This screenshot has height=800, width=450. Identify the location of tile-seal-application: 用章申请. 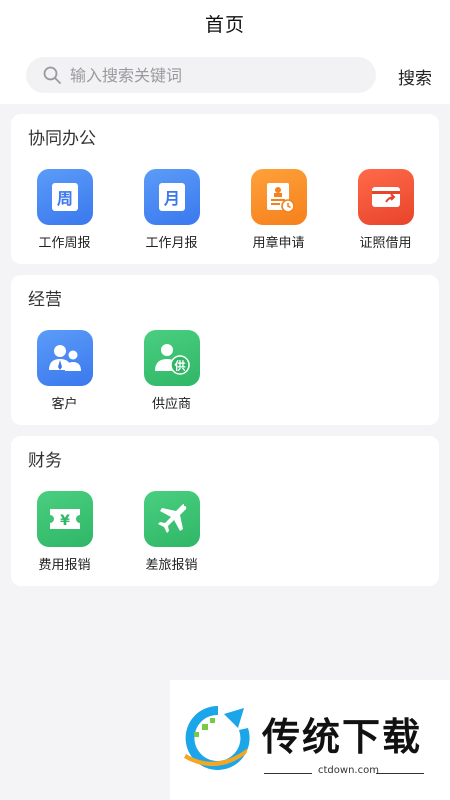
(278, 210).